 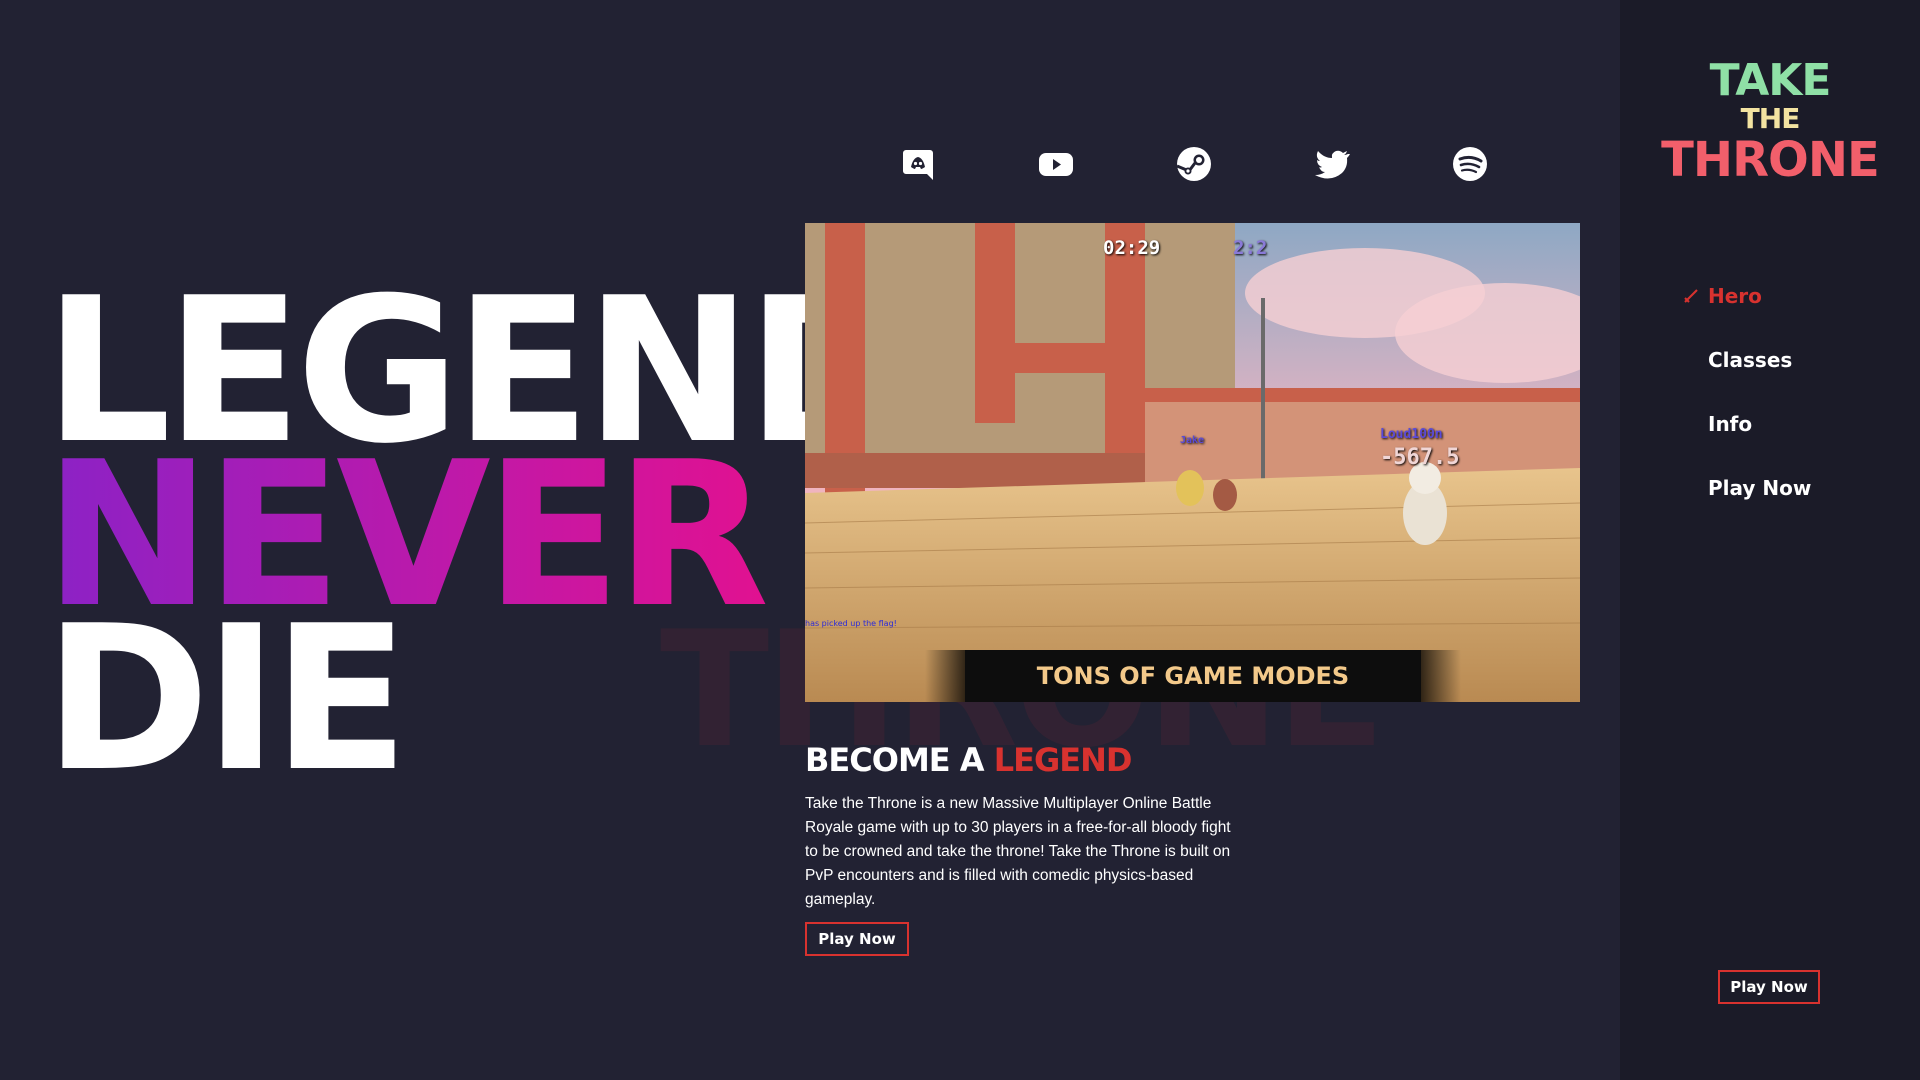 I want to click on logo-line-the: THE, so click(x=1770, y=118).